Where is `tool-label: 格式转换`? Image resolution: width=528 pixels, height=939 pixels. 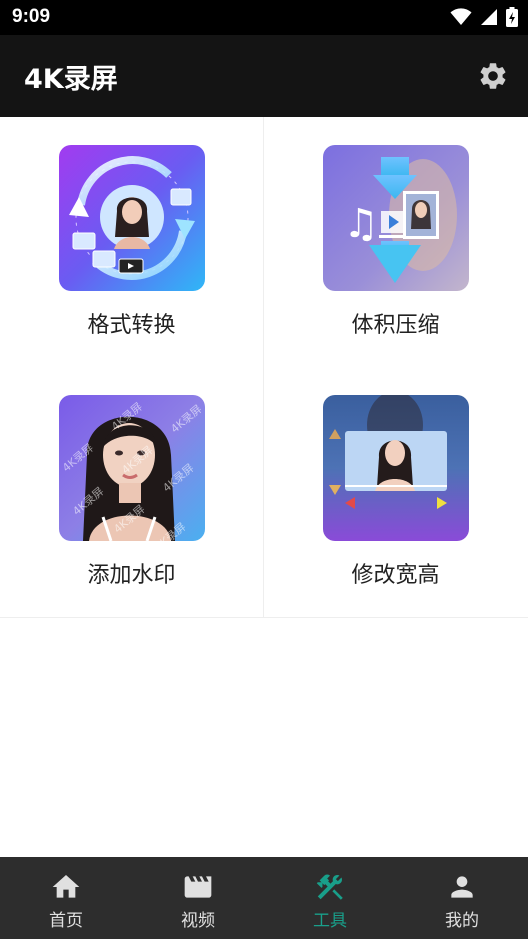
tool-label: 格式转换 is located at coordinates (131, 325).